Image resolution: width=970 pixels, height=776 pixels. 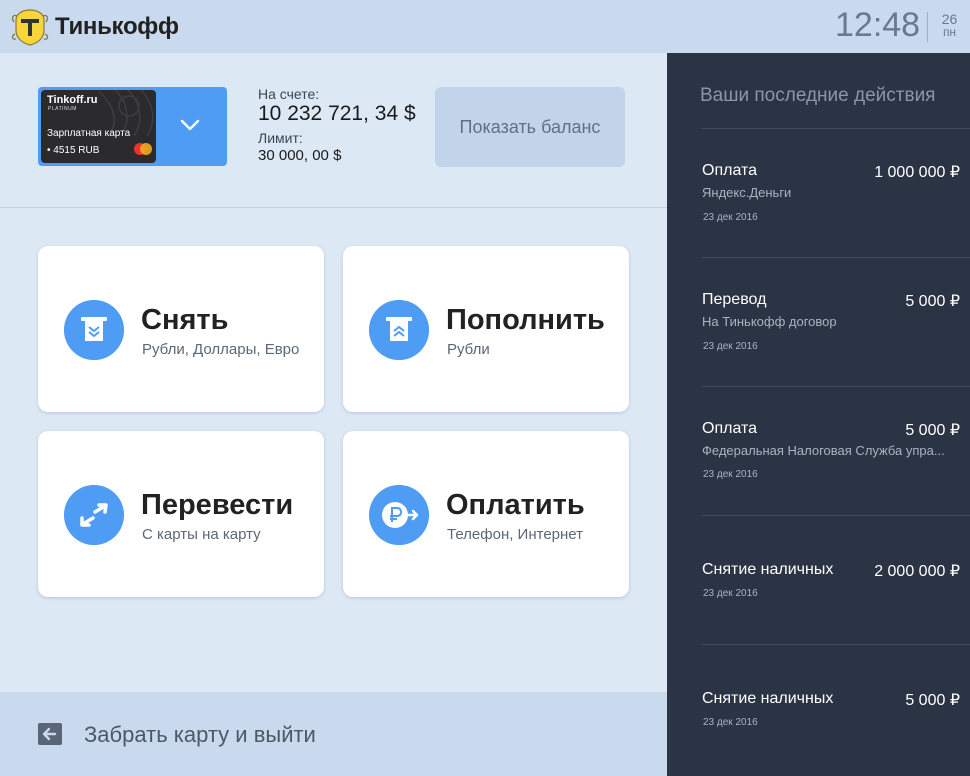 I want to click on date-day: 26, so click(x=949, y=19).